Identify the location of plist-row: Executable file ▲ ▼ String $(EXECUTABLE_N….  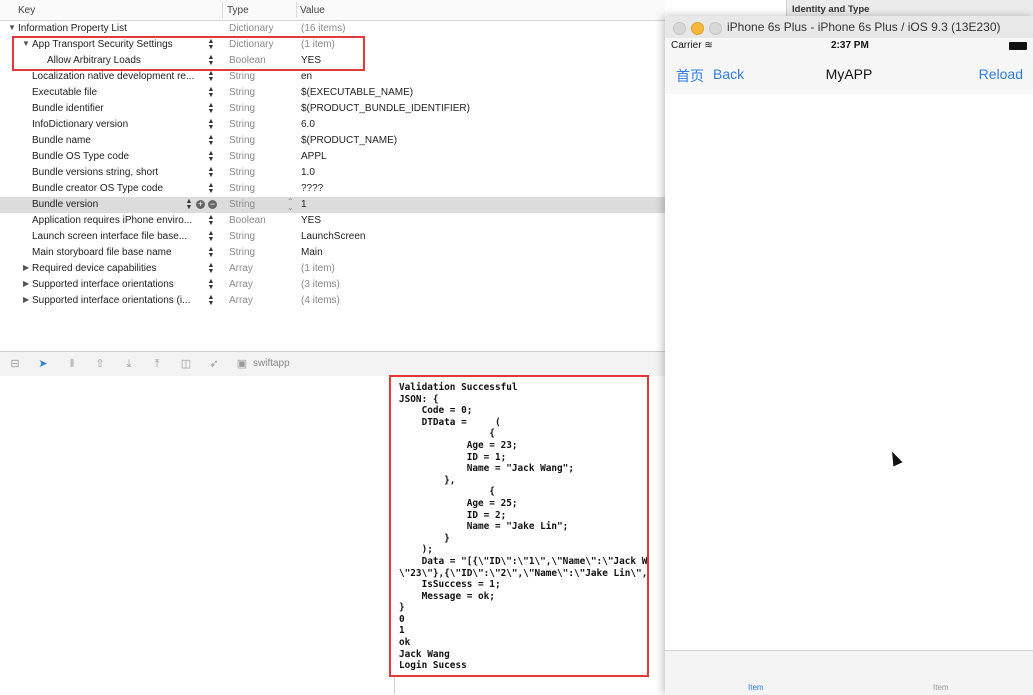
(332, 93).